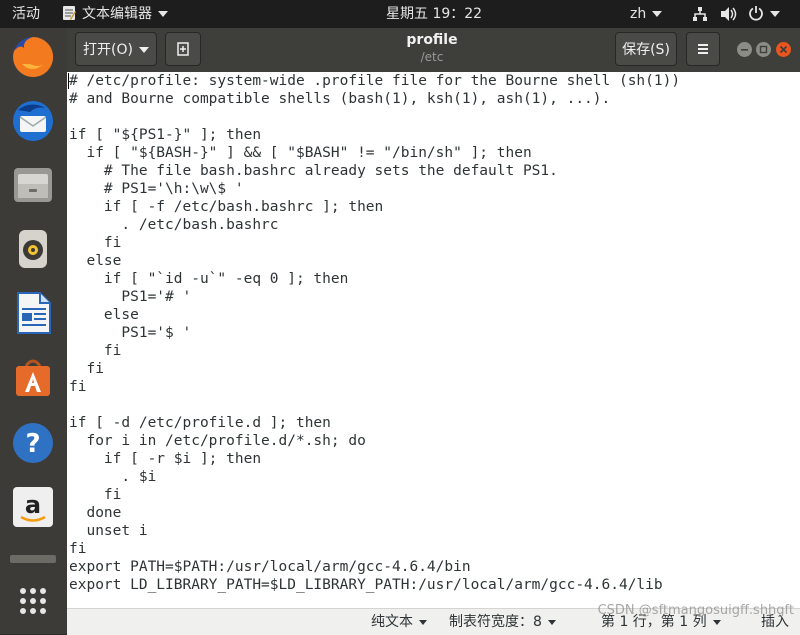 The height and width of the screenshot is (635, 800). Describe the element at coordinates (495, 622) in the screenshot. I see `tab-width-label: 制表符宽度：8` at that location.